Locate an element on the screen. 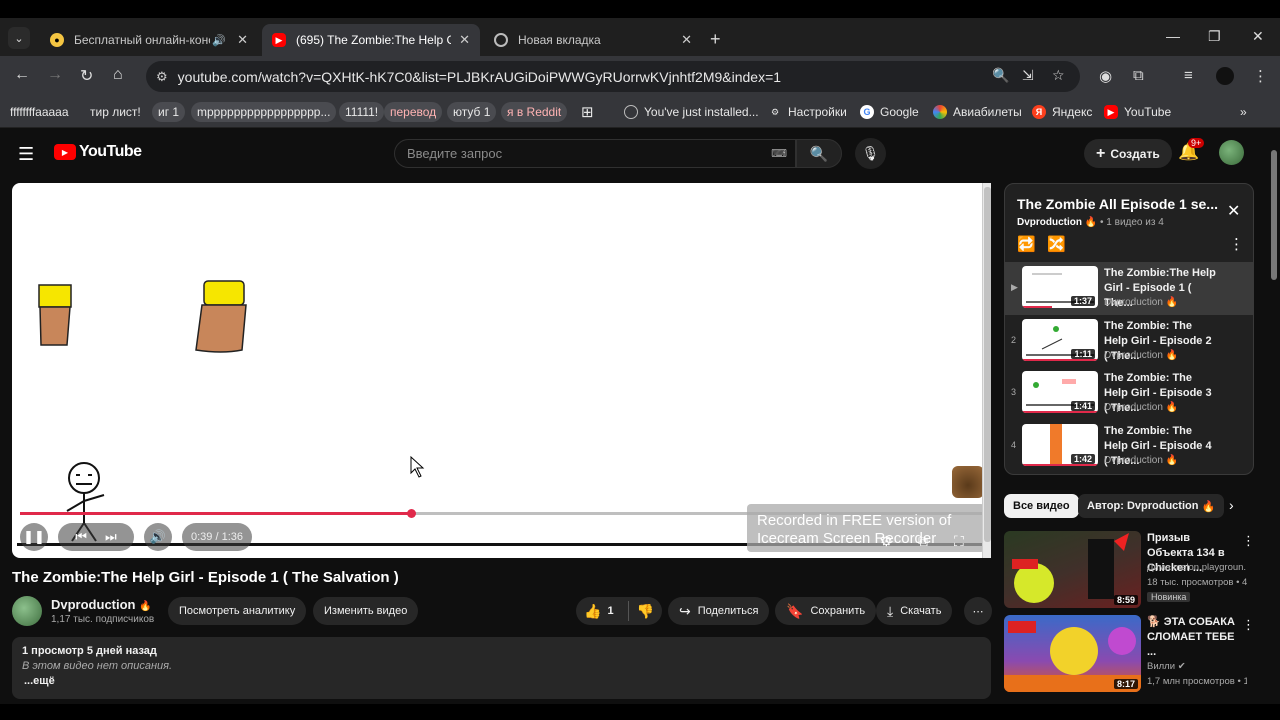 This screenshot has width=1280, height=720. channel-watermark-logo is located at coordinates (968, 482).